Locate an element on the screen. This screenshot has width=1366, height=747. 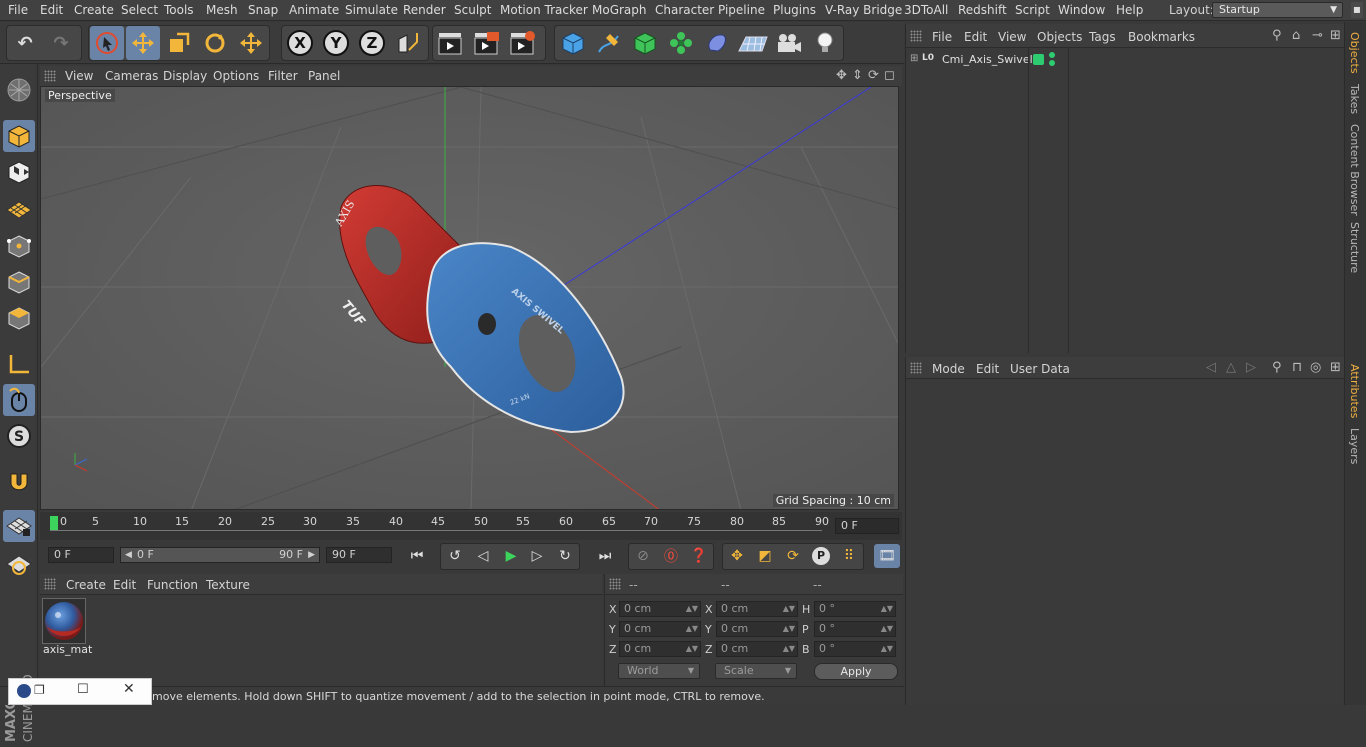
menu-simulate: Simulate is located at coordinates (371, 10).